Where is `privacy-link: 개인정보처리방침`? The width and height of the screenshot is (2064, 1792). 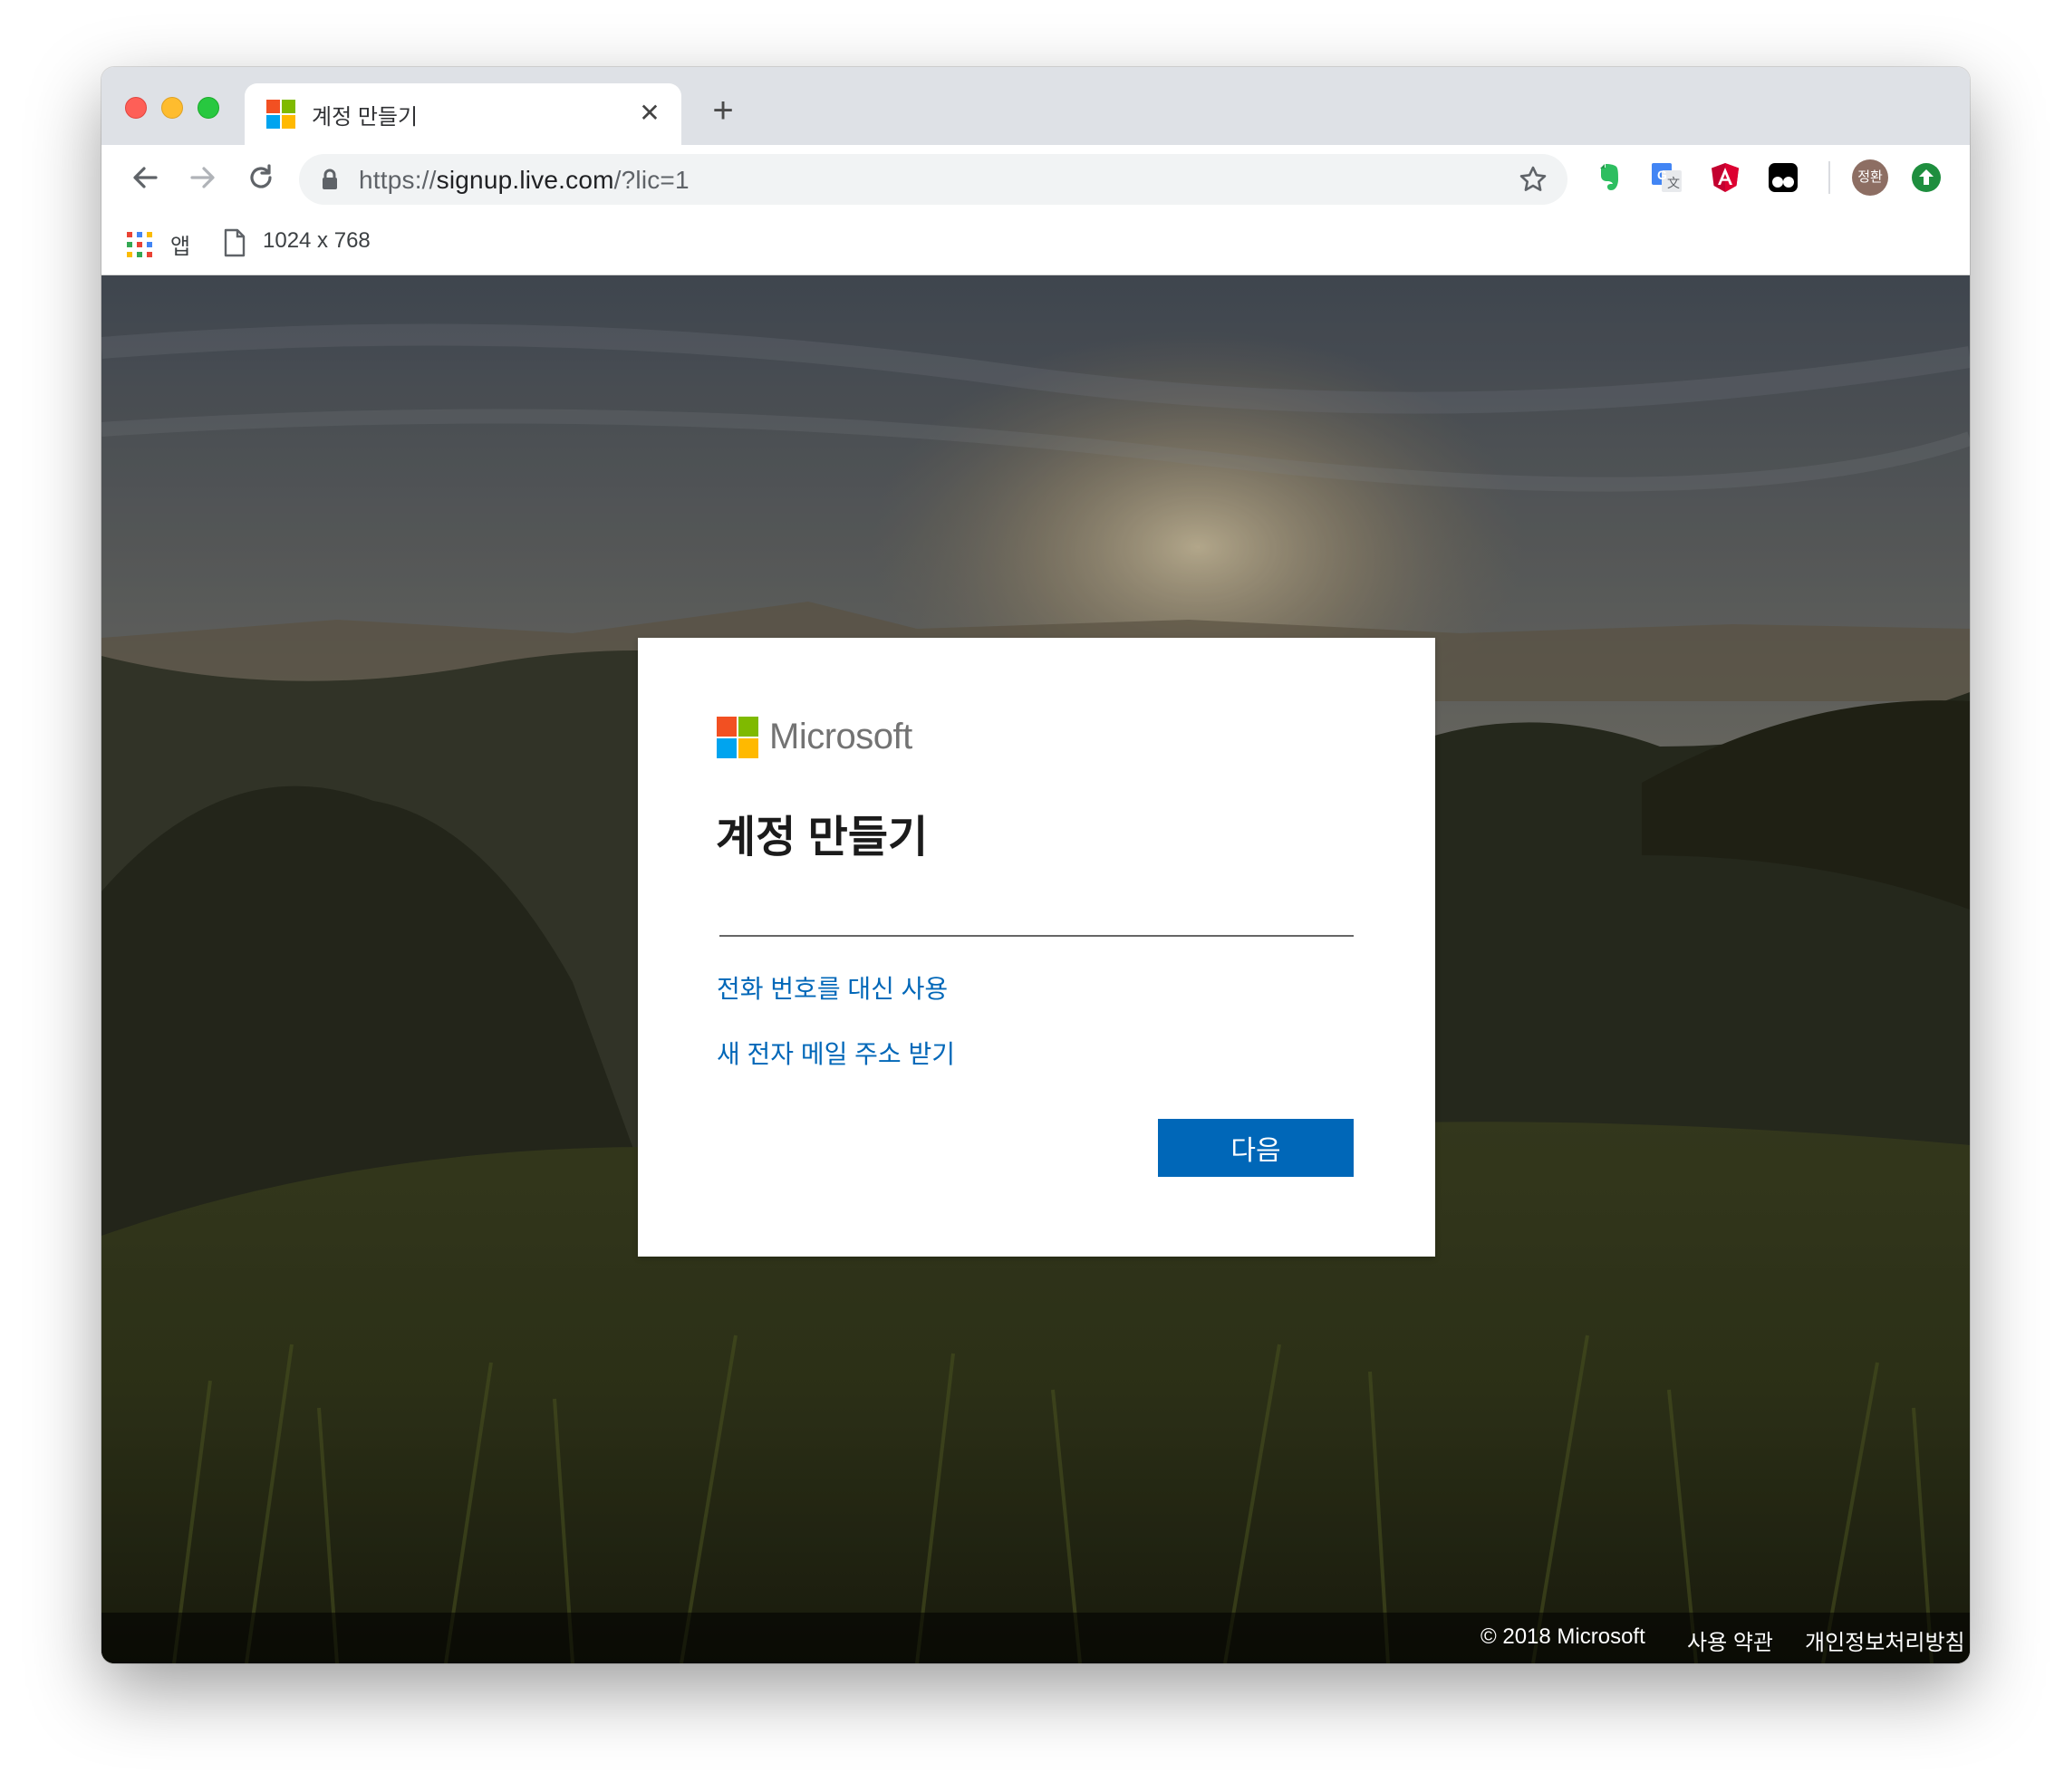 privacy-link: 개인정보처리방침 is located at coordinates (1885, 1640).